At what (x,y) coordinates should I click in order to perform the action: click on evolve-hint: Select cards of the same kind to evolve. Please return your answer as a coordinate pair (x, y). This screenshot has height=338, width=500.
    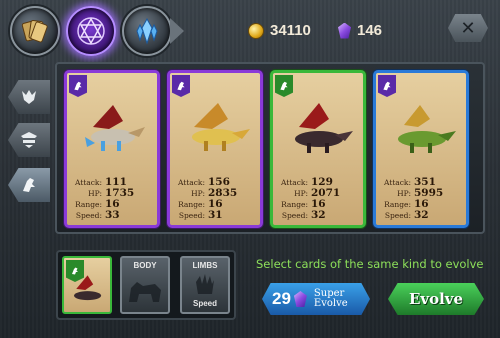
    Looking at the image, I should click on (370, 264).